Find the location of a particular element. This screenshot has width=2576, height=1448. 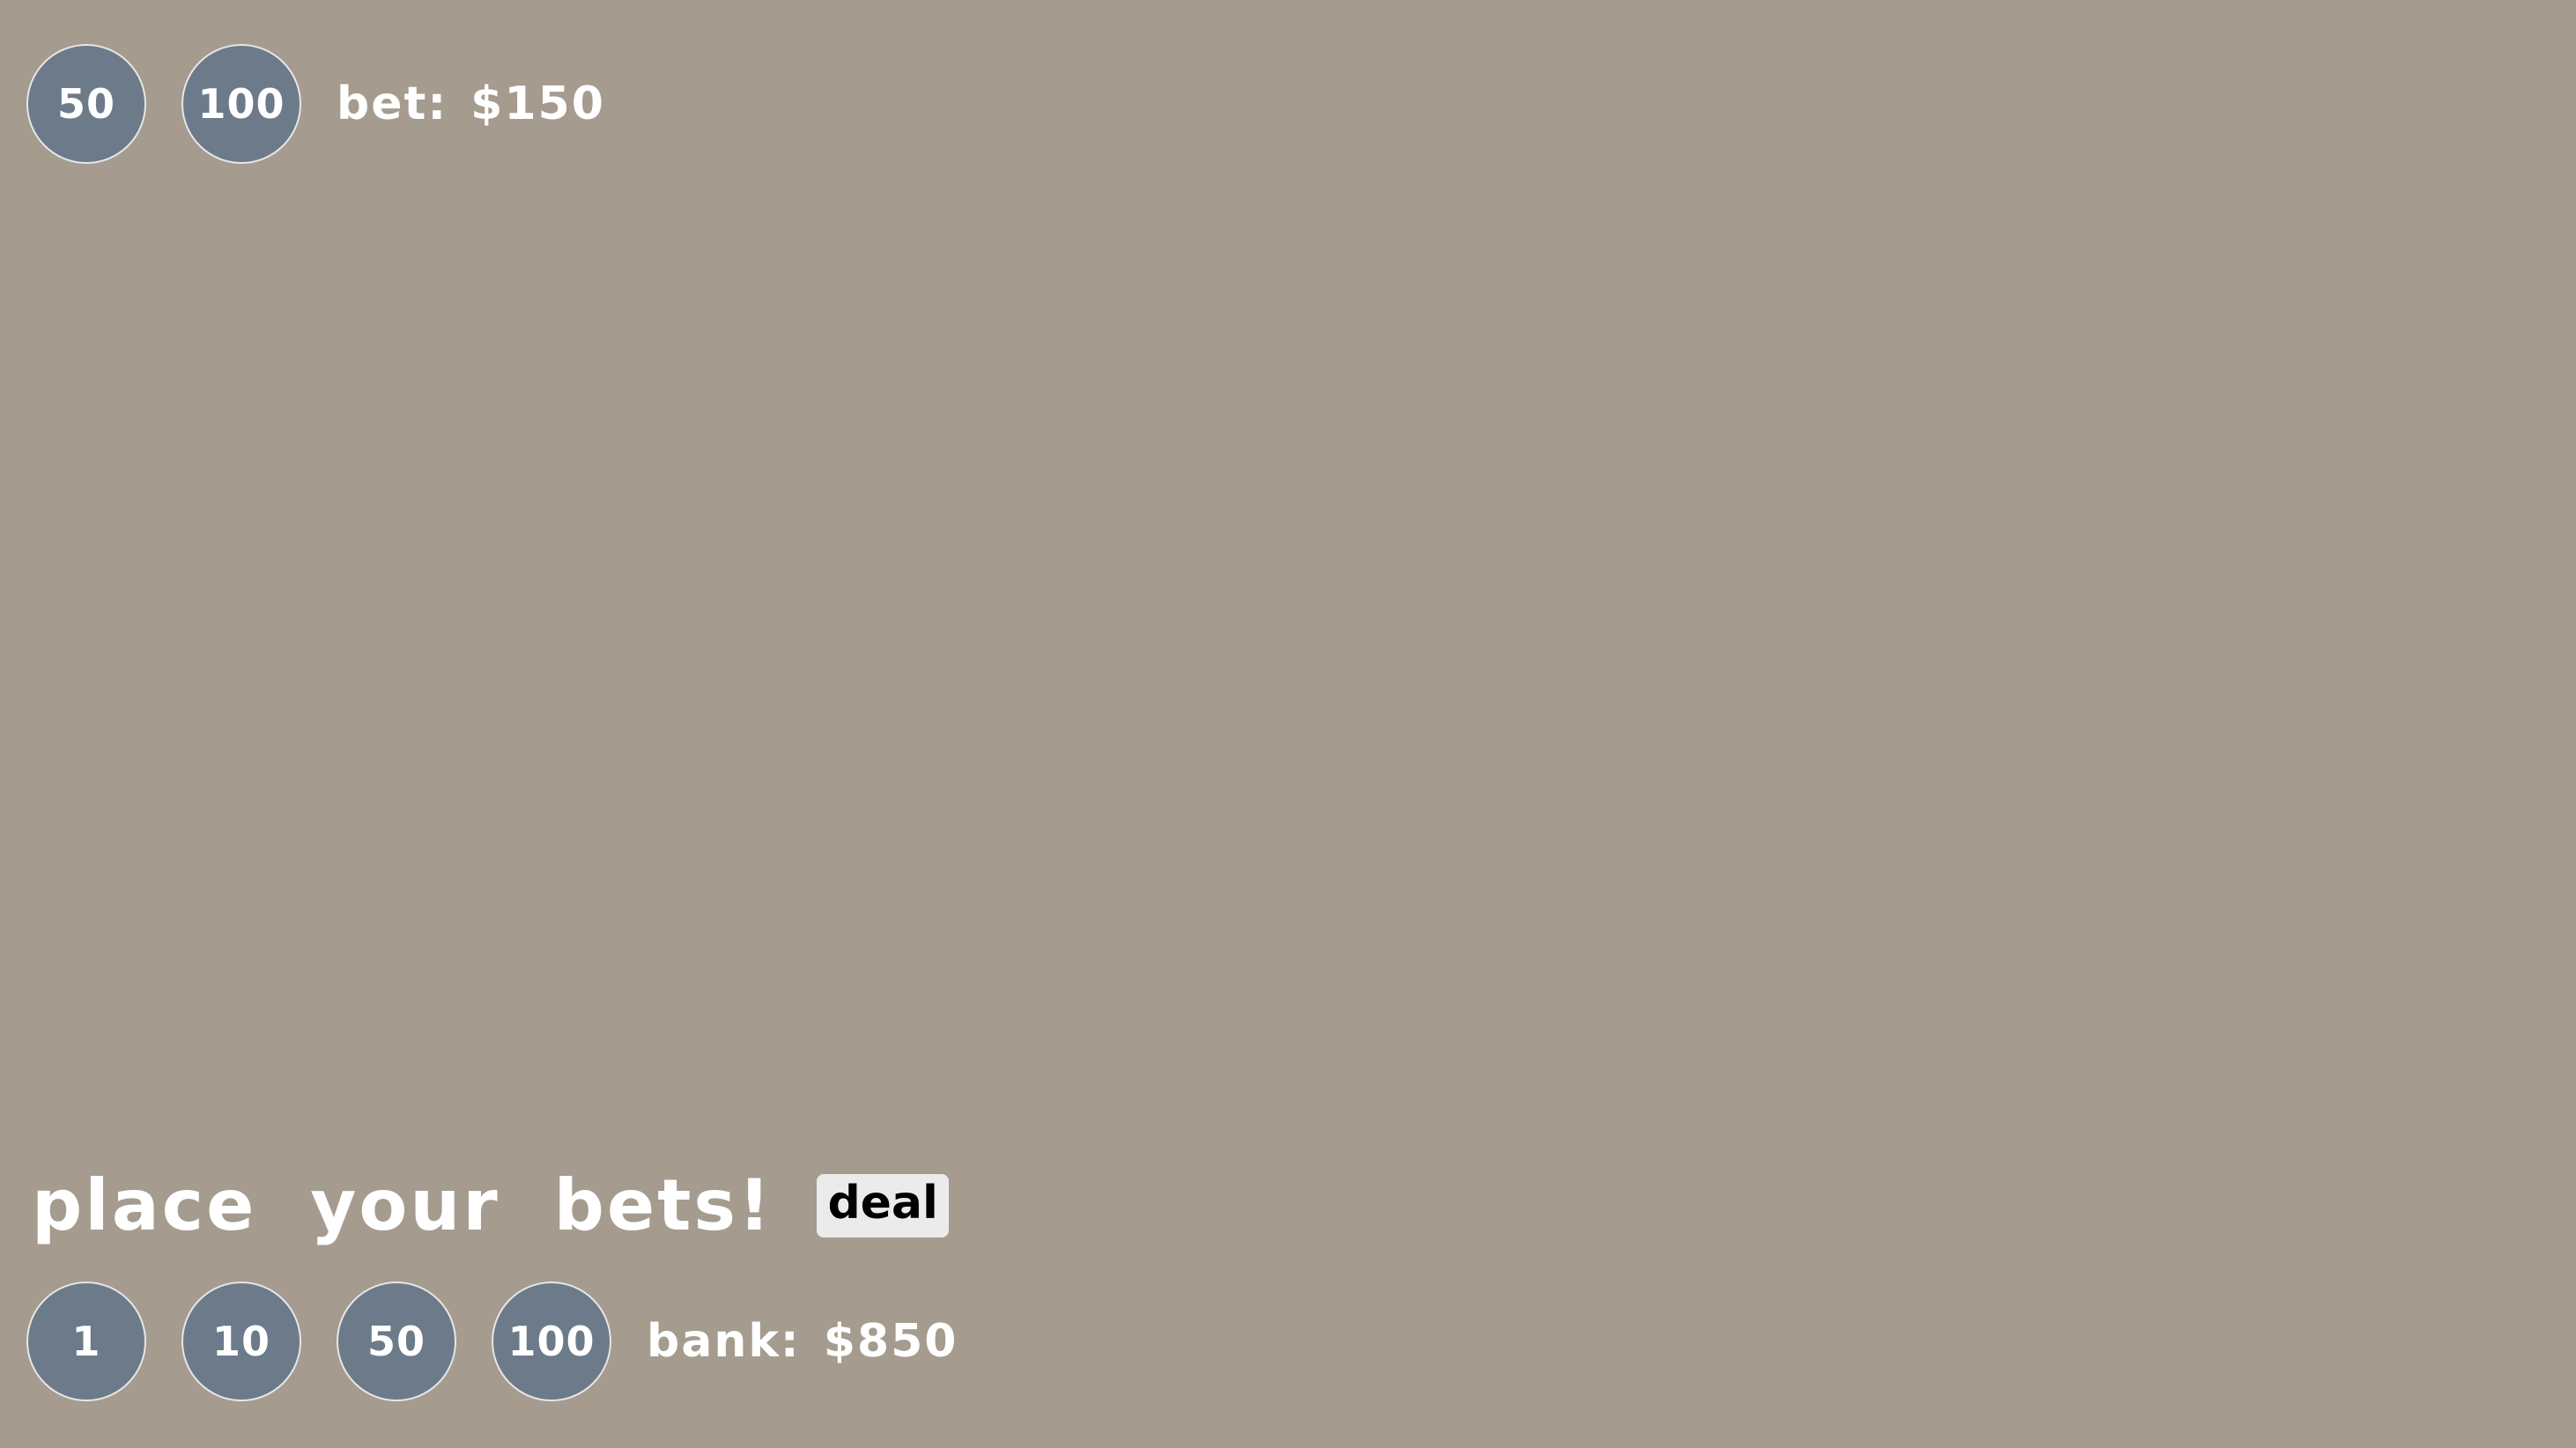

bet-area: 50 100 bet: $150 is located at coordinates (316, 104).